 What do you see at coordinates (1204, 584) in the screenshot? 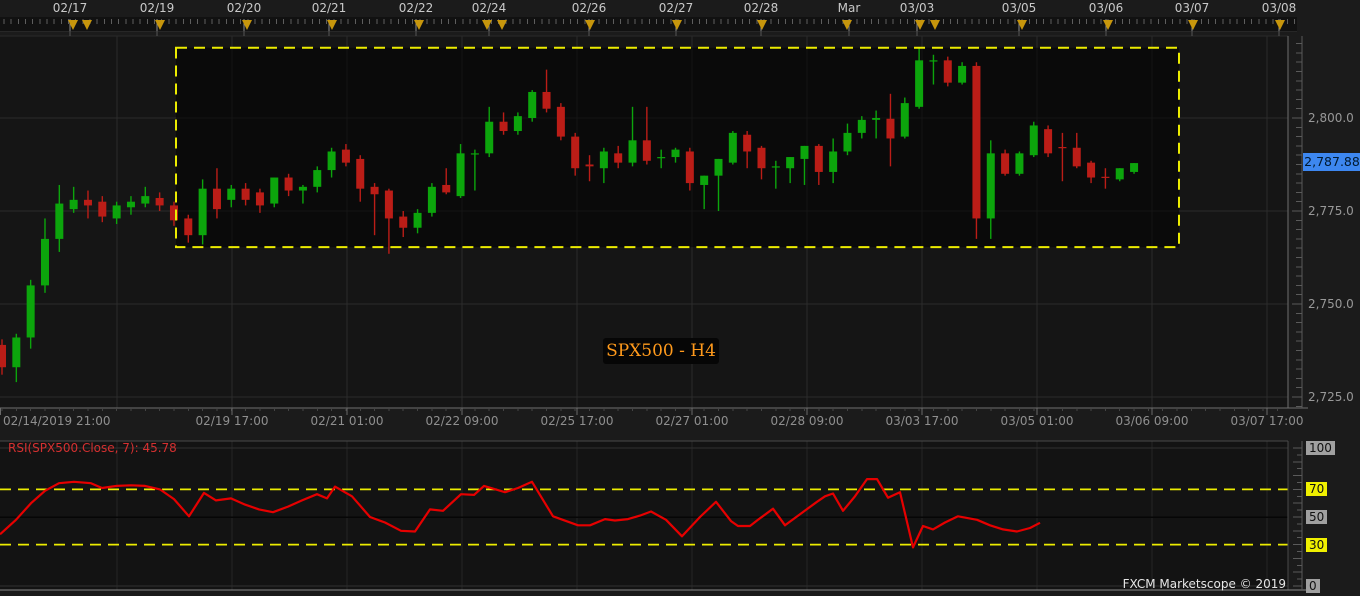
I see `watermark-label: FXCM Marketscope © 2019` at bounding box center [1204, 584].